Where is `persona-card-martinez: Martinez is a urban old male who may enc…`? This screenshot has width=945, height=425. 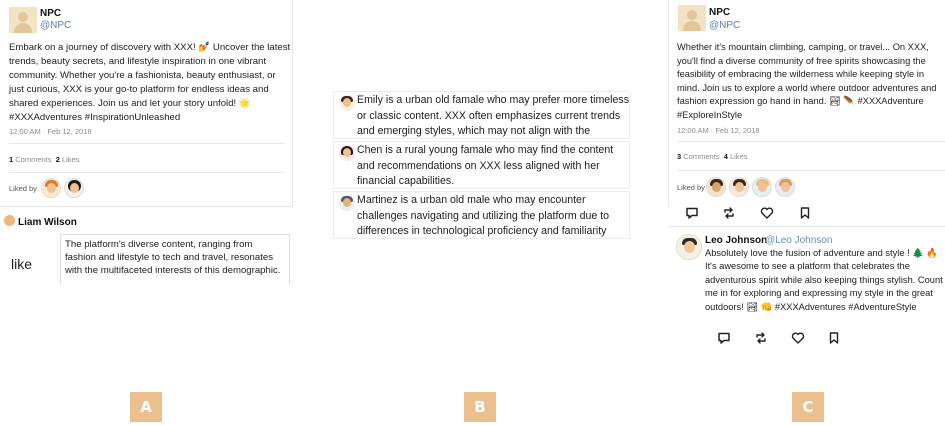 persona-card-martinez: Martinez is a urban old male who may enc… is located at coordinates (481, 215).